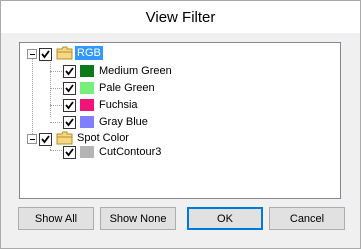 The width and height of the screenshot is (361, 249). I want to click on group-checkbox-rgb, so click(45, 54).